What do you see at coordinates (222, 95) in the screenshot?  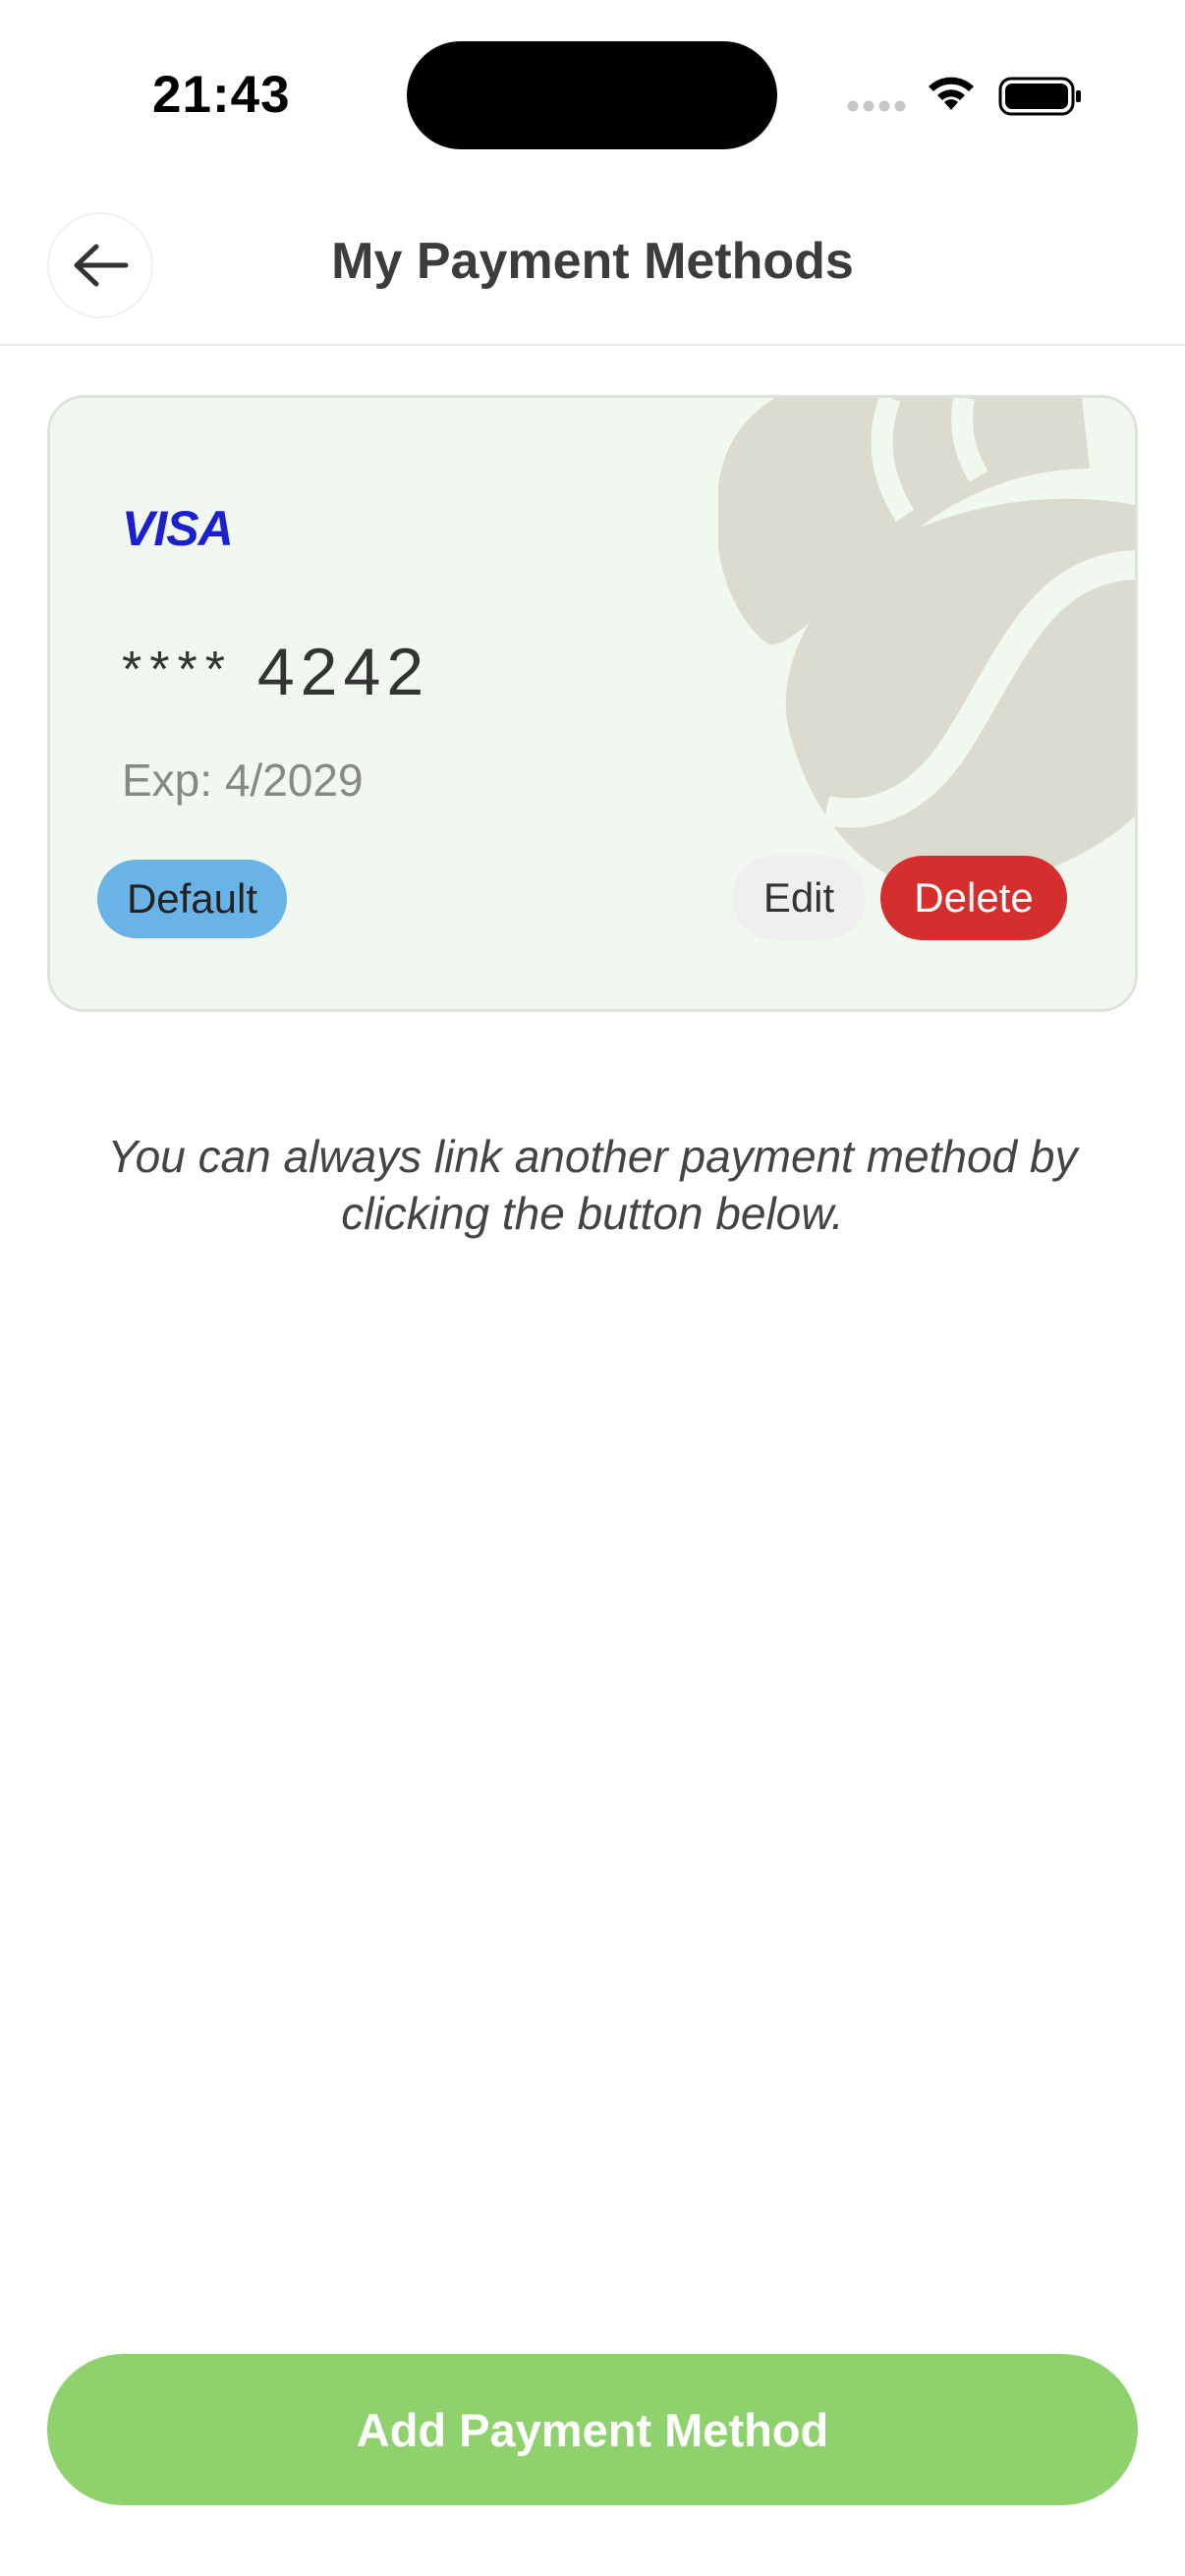 I see `status-time: 21:43` at bounding box center [222, 95].